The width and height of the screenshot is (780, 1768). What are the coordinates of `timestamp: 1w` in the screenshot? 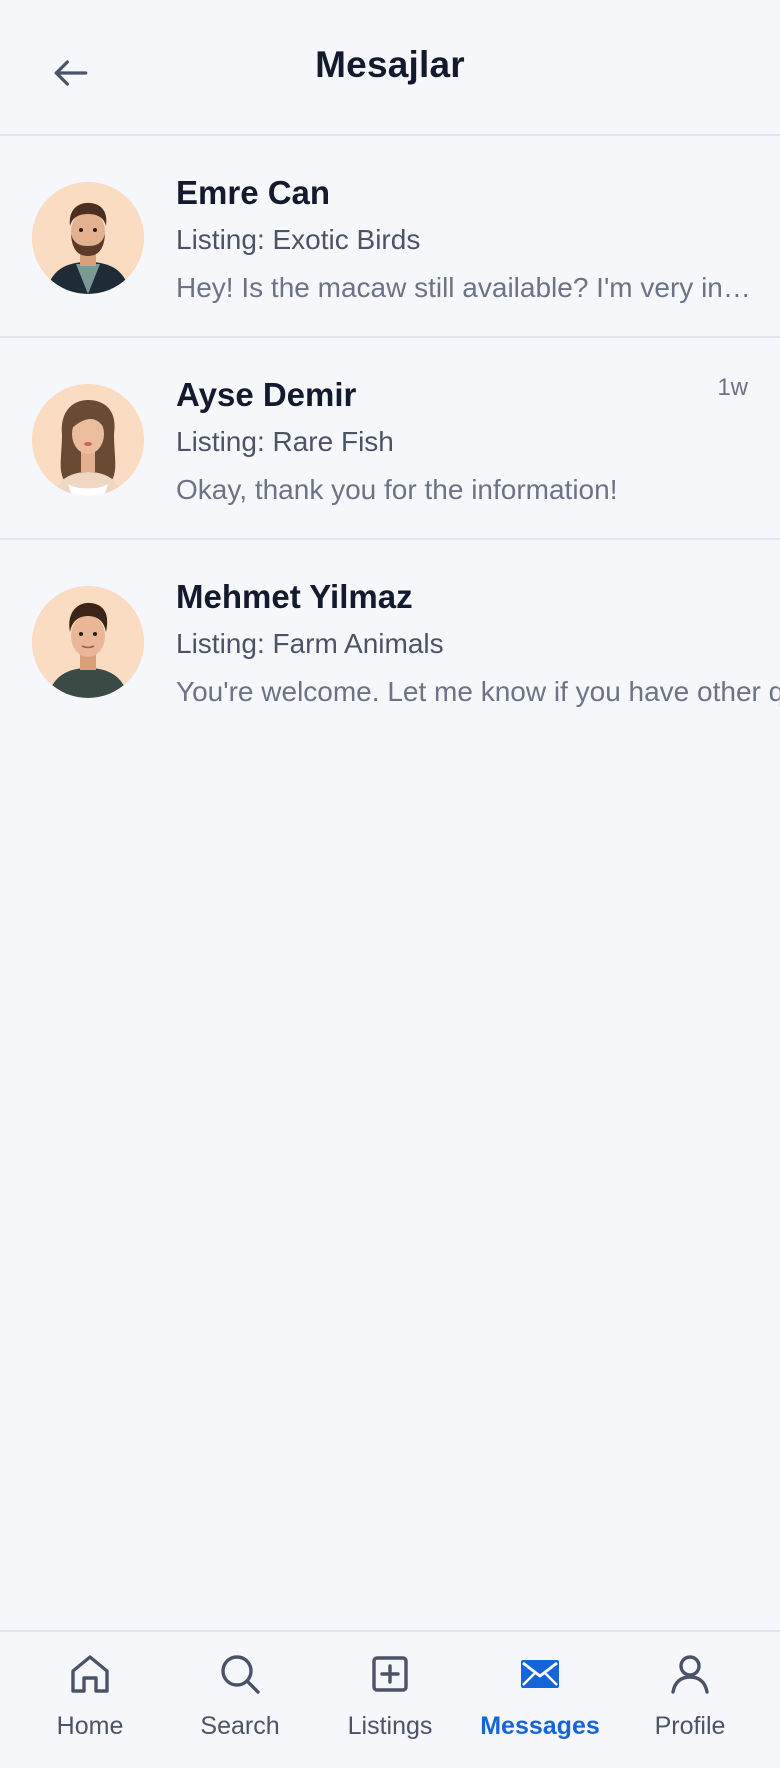 It's located at (732, 387).